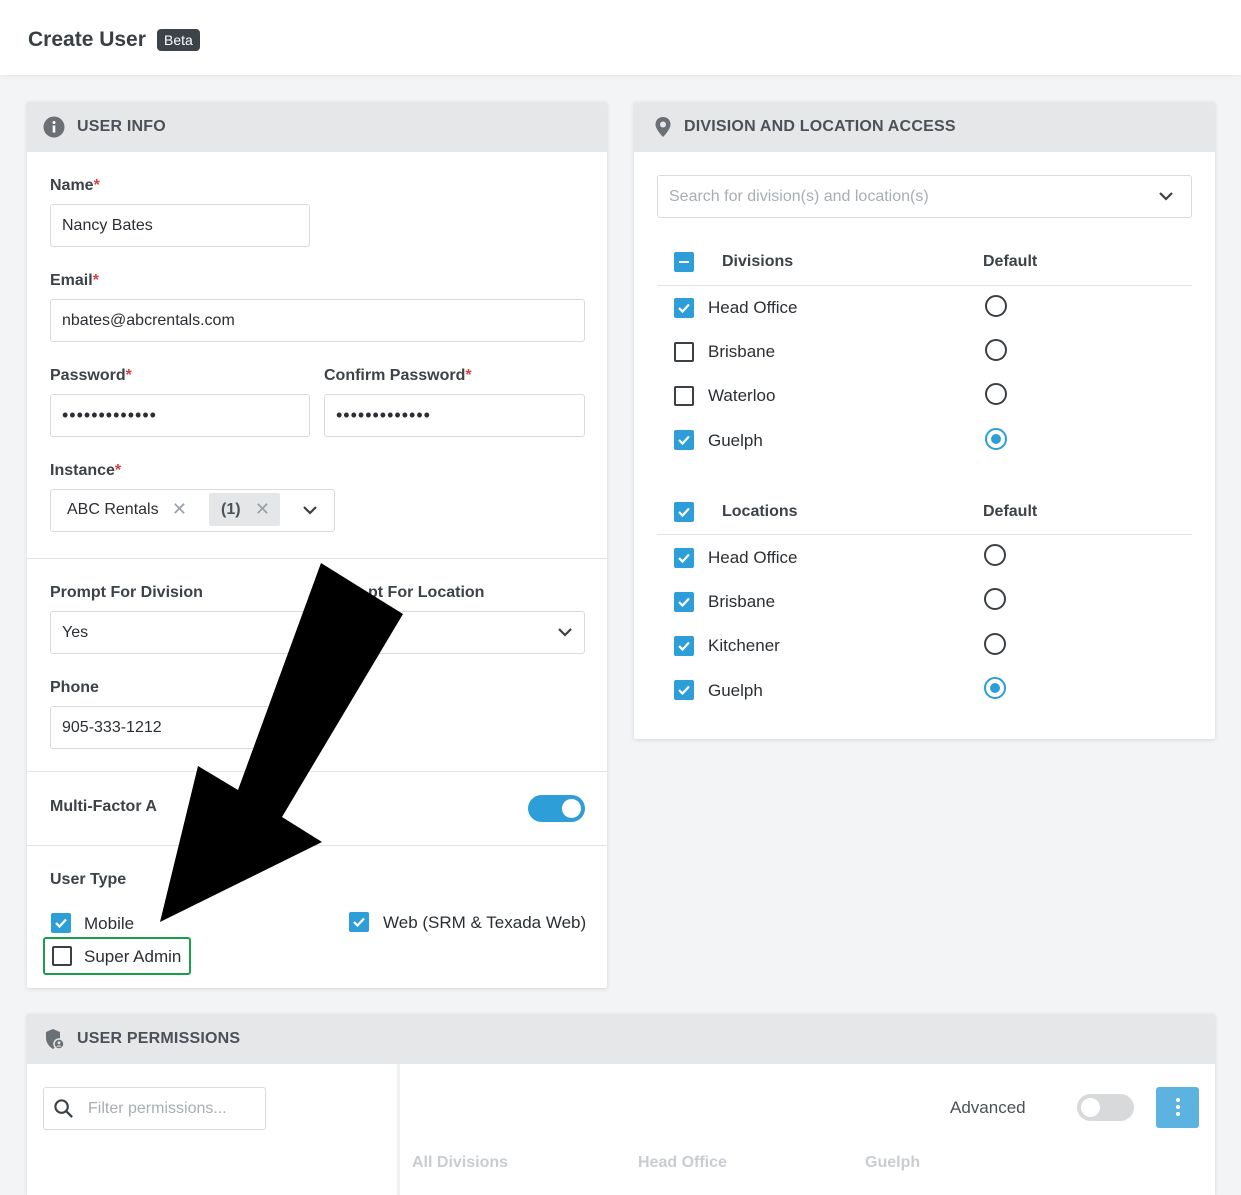 The image size is (1241, 1195). Describe the element at coordinates (74, 280) in the screenshot. I see `email-label: Email*` at that location.